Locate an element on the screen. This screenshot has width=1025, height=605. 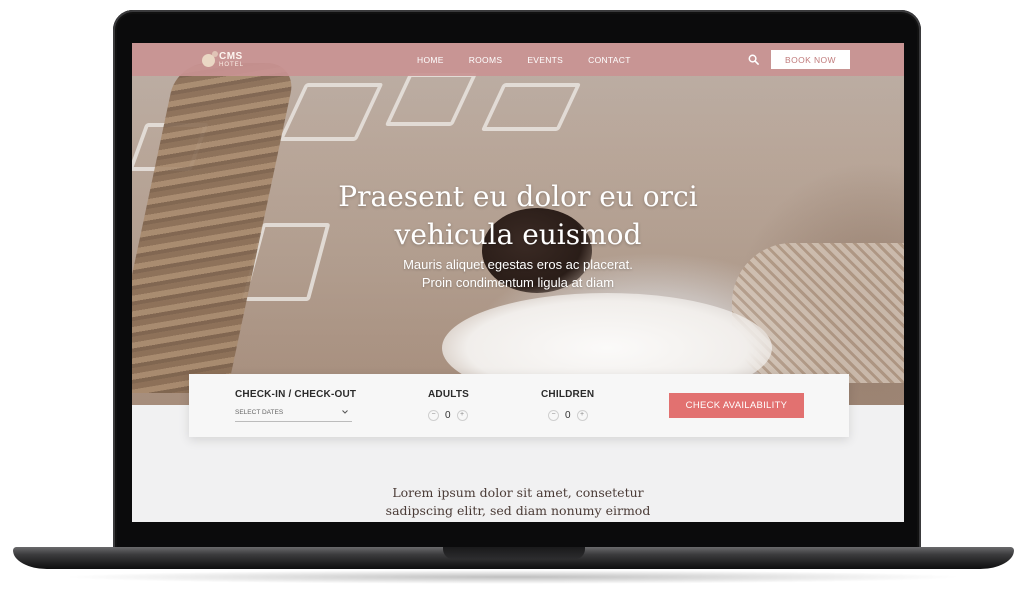
adults-value: 0 is located at coordinates (448, 415).